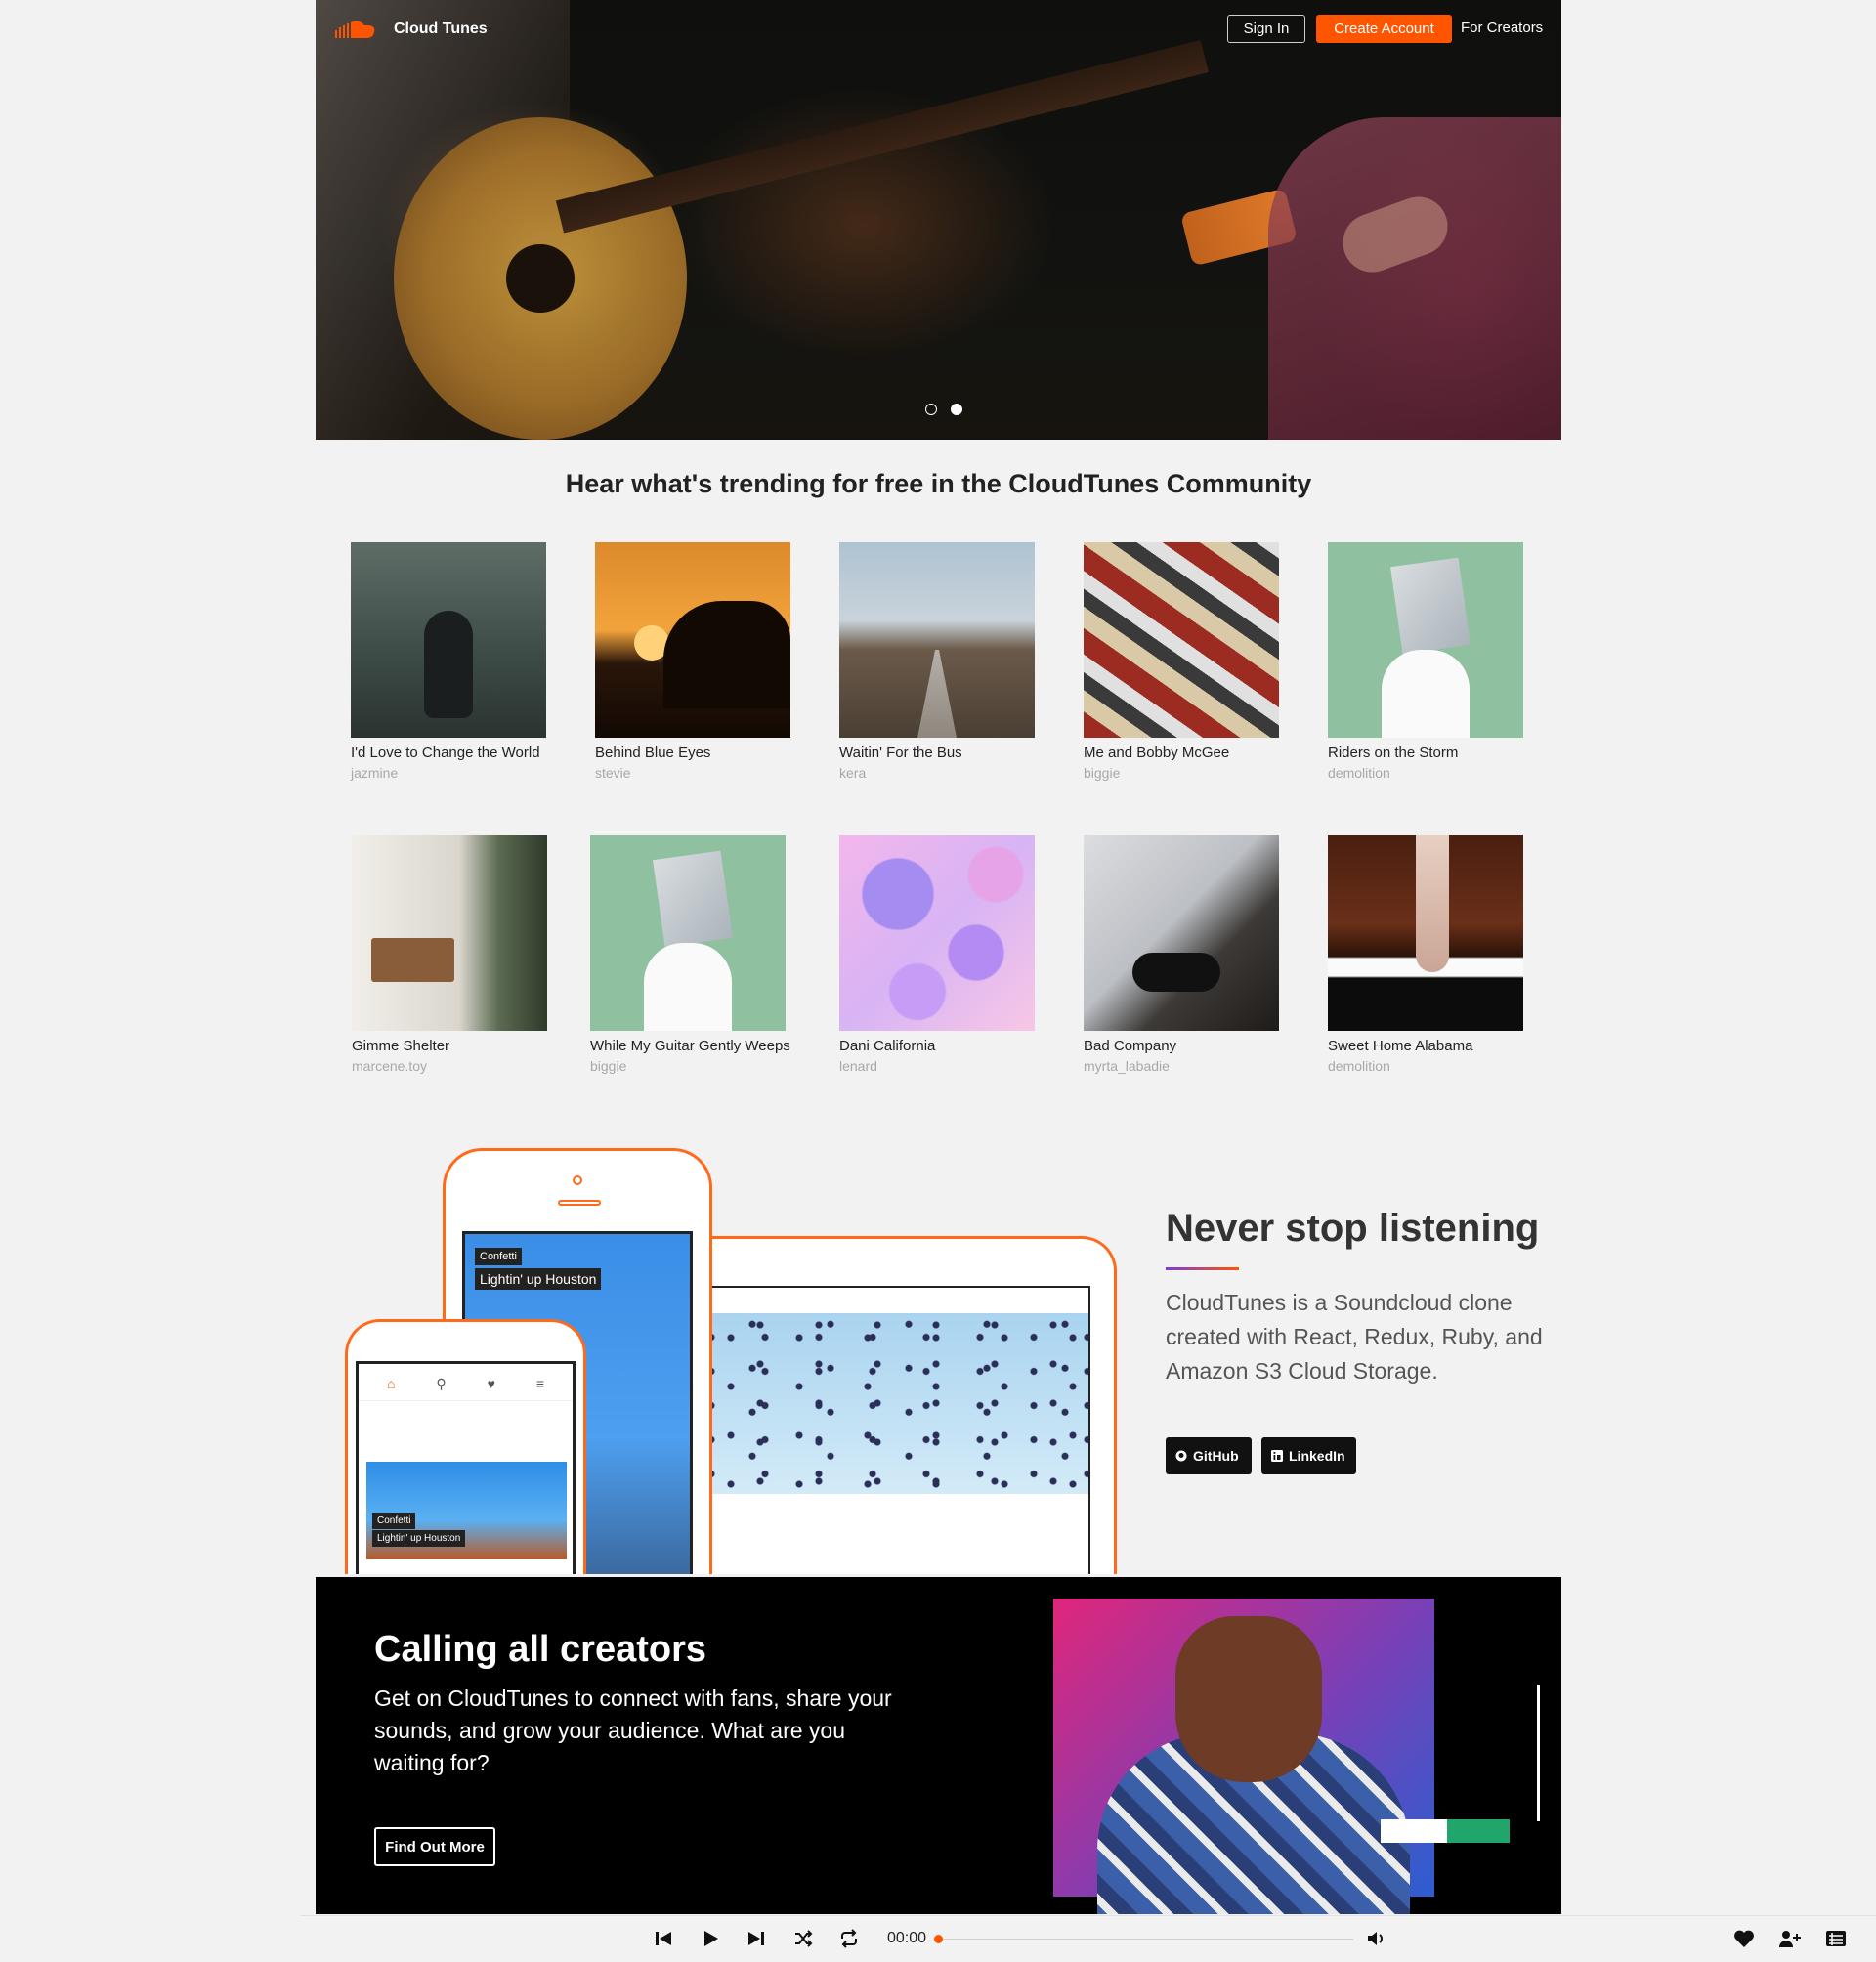 This screenshot has width=1876, height=1962. I want to click on track-card: Behind Blue Eyes stevie, so click(697, 662).